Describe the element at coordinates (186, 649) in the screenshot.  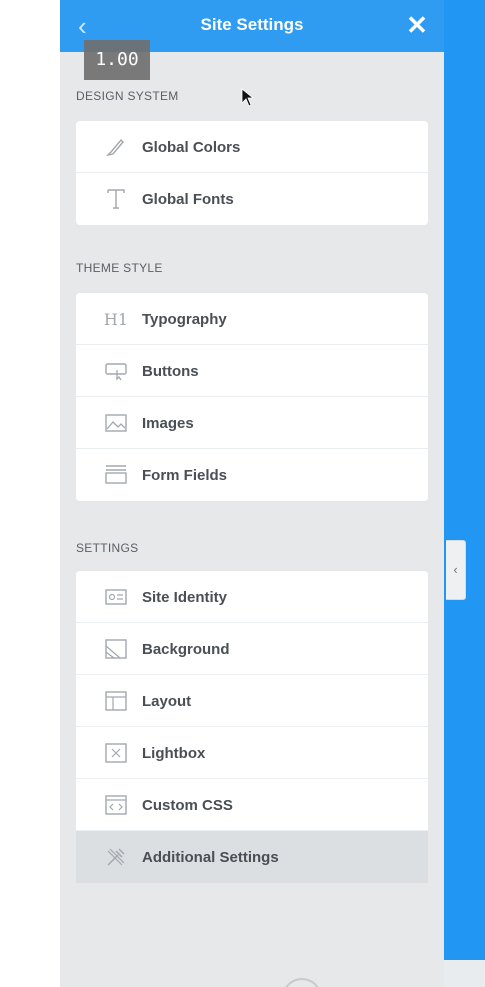
I see `menu-item-label: Background` at that location.